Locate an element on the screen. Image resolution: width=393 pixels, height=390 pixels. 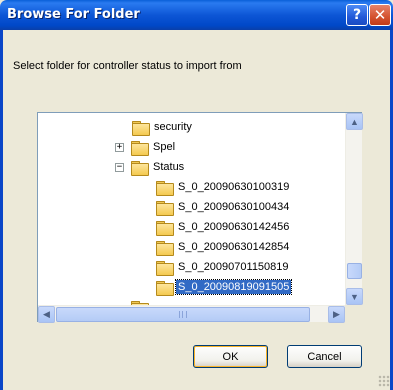
tree-item-partial is located at coordinates (133, 301).